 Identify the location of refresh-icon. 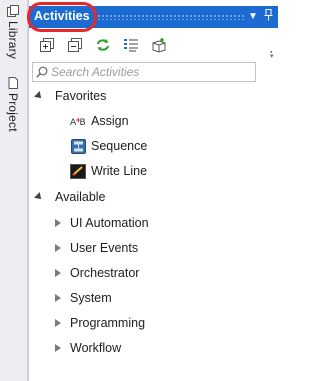
(103, 45).